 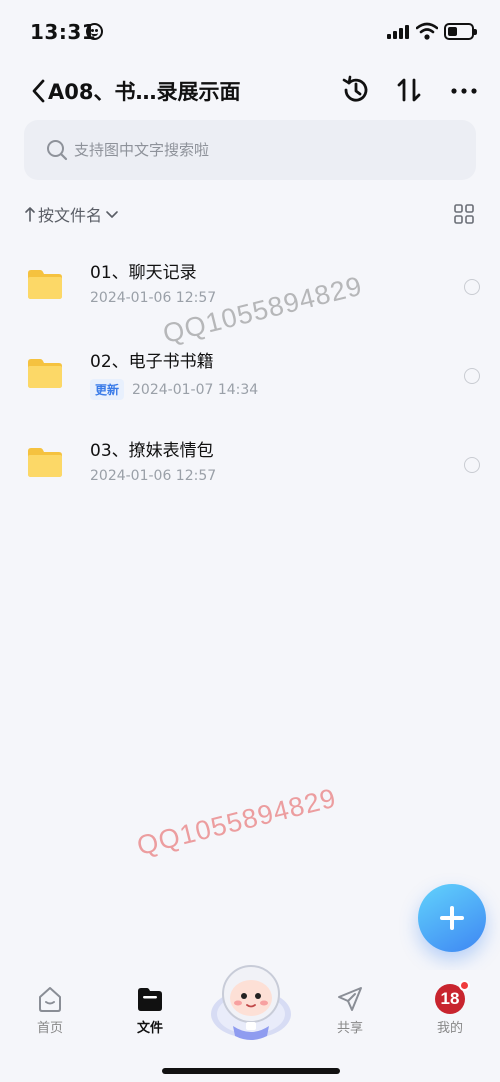 What do you see at coordinates (30, 214) in the screenshot?
I see `arrow-up-icon` at bounding box center [30, 214].